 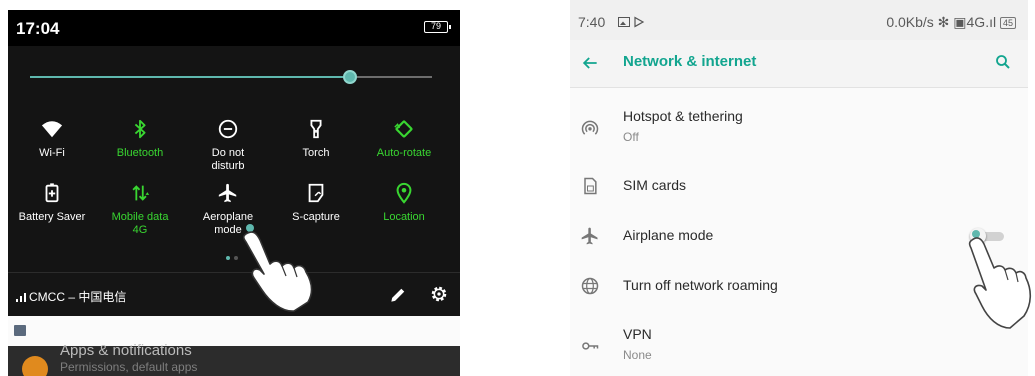 What do you see at coordinates (404, 193) in the screenshot?
I see `location-icon` at bounding box center [404, 193].